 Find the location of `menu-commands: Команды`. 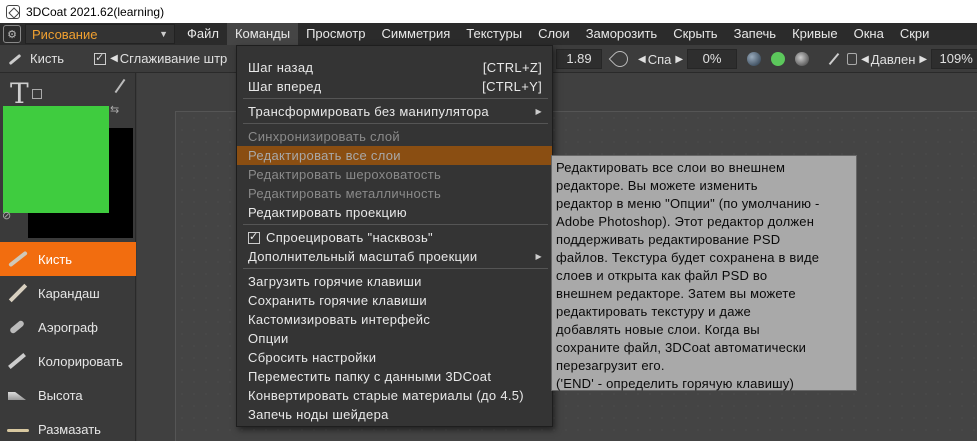

menu-commands: Команды is located at coordinates (262, 34).